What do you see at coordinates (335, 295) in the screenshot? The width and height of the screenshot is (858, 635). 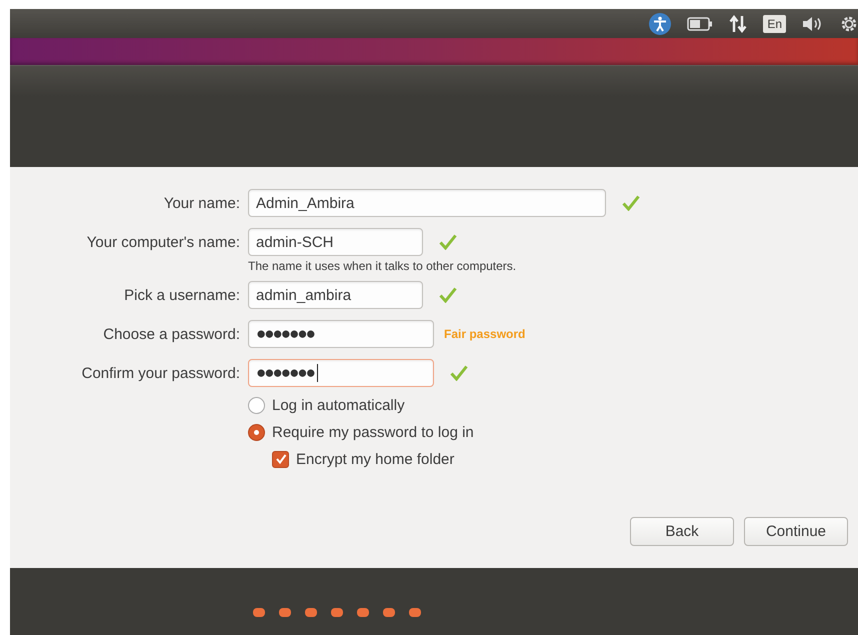 I see `input-field: admin_ambira` at bounding box center [335, 295].